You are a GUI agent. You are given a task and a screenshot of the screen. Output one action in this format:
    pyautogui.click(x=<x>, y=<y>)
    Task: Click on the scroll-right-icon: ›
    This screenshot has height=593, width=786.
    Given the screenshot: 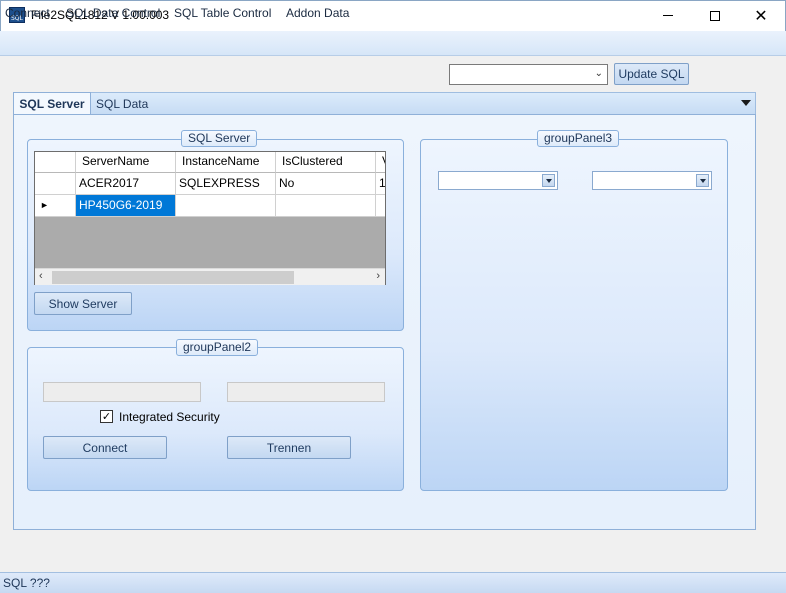 What is the action you would take?
    pyautogui.click(x=378, y=276)
    